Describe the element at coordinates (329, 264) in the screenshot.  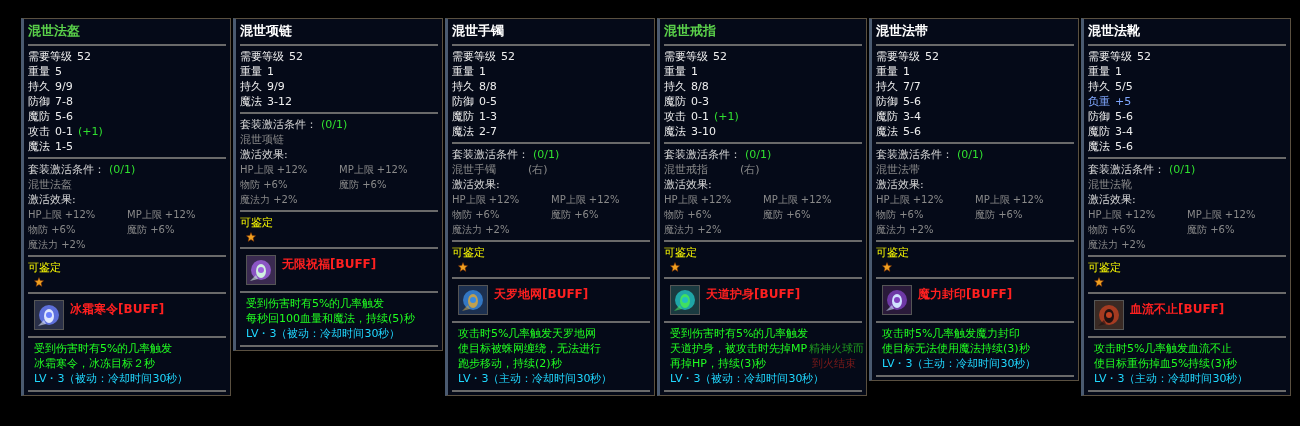
I see `skill-name: 无限祝福[BUFF]` at that location.